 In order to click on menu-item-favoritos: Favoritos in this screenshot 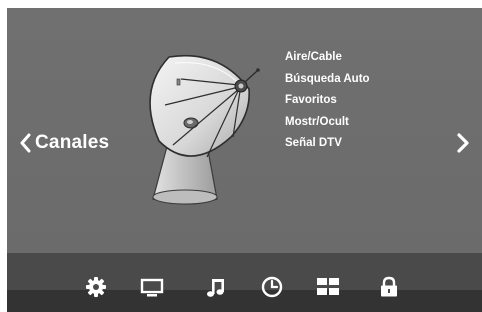, I will do `click(327, 103)`.